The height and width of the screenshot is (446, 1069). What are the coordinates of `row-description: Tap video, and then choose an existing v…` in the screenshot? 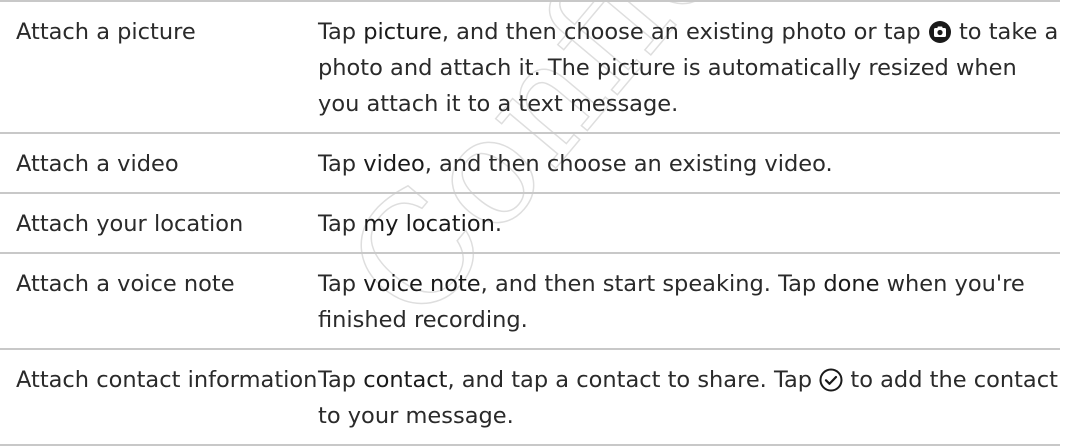 It's located at (689, 162).